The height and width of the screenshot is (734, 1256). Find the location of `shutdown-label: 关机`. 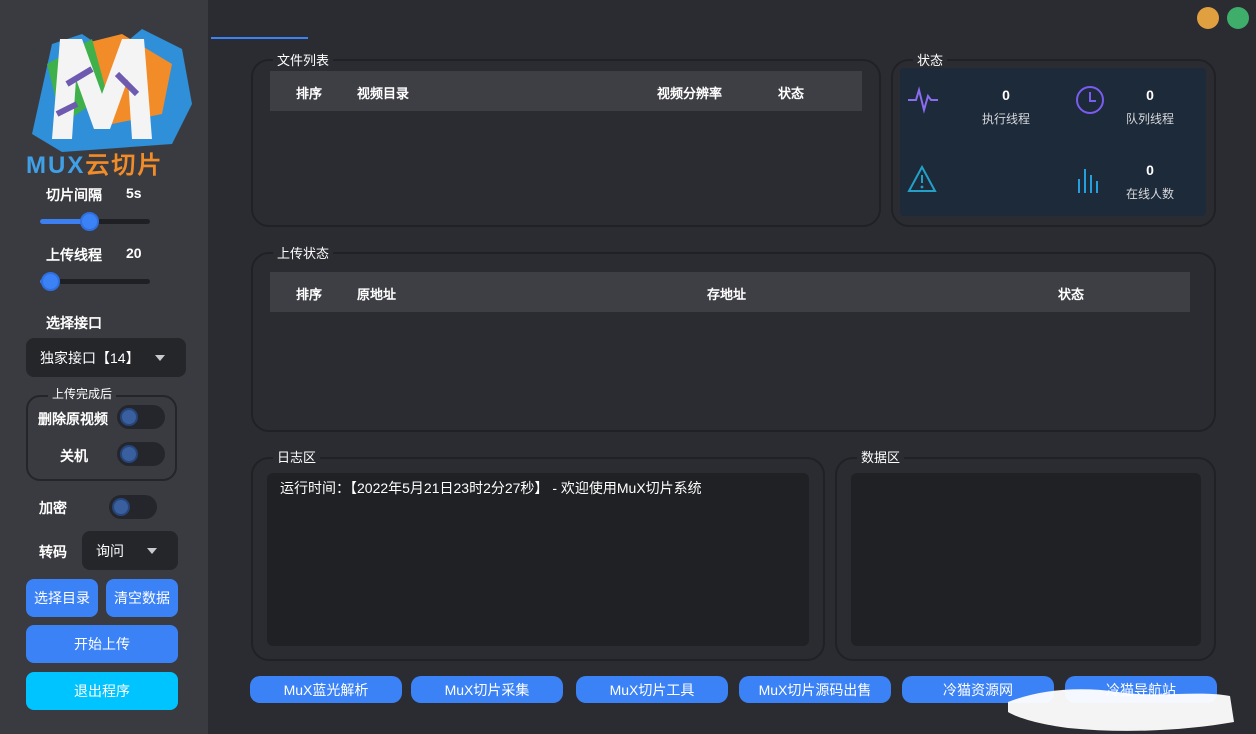

shutdown-label: 关机 is located at coordinates (74, 456).